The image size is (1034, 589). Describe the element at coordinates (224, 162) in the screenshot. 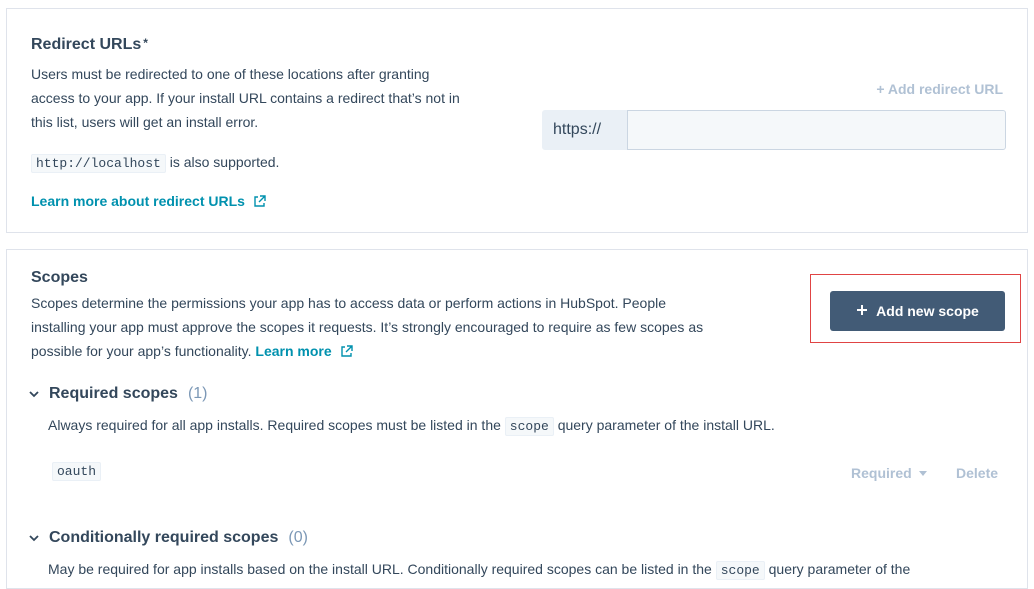

I see `localhost-suffix: is also supported.` at that location.